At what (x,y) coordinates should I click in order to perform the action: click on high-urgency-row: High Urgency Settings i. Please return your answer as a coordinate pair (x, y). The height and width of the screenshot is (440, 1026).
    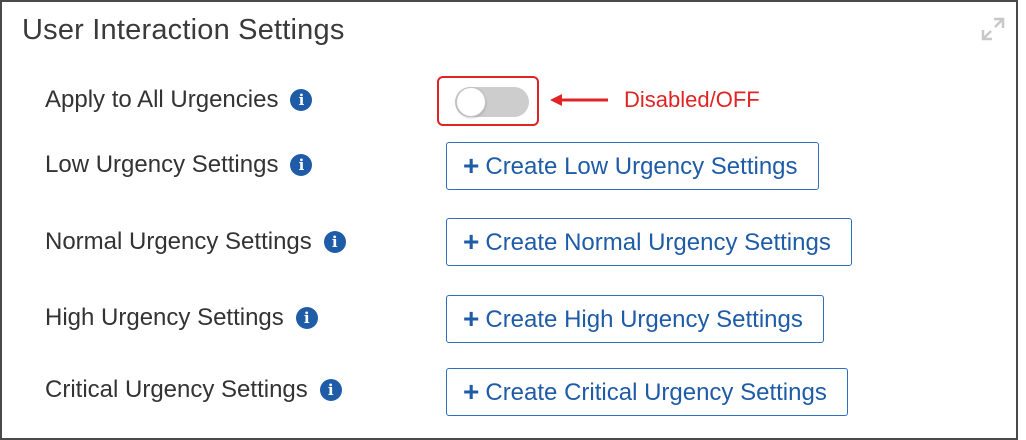
    Looking at the image, I should click on (181, 318).